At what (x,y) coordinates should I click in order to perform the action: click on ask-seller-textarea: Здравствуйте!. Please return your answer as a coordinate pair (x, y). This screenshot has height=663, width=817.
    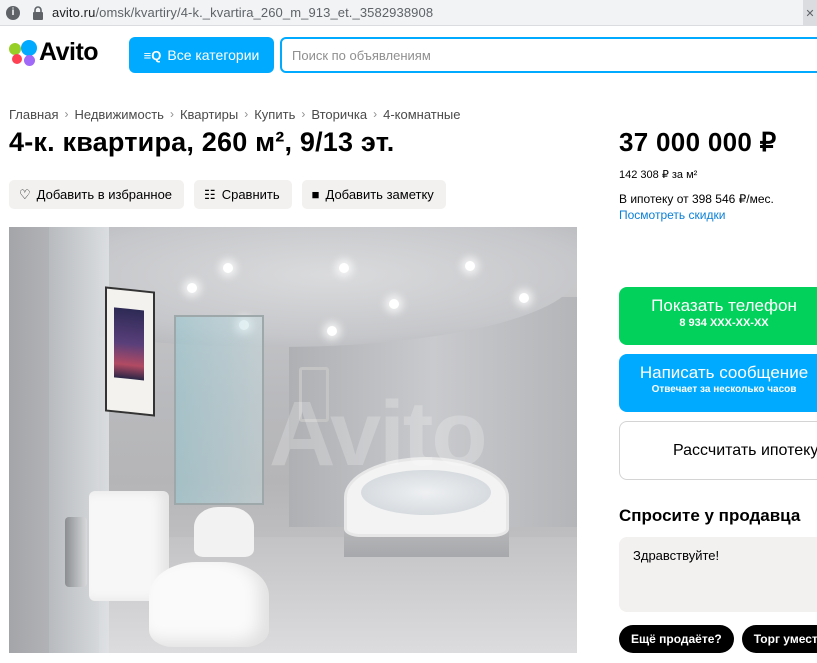
    Looking at the image, I should click on (718, 574).